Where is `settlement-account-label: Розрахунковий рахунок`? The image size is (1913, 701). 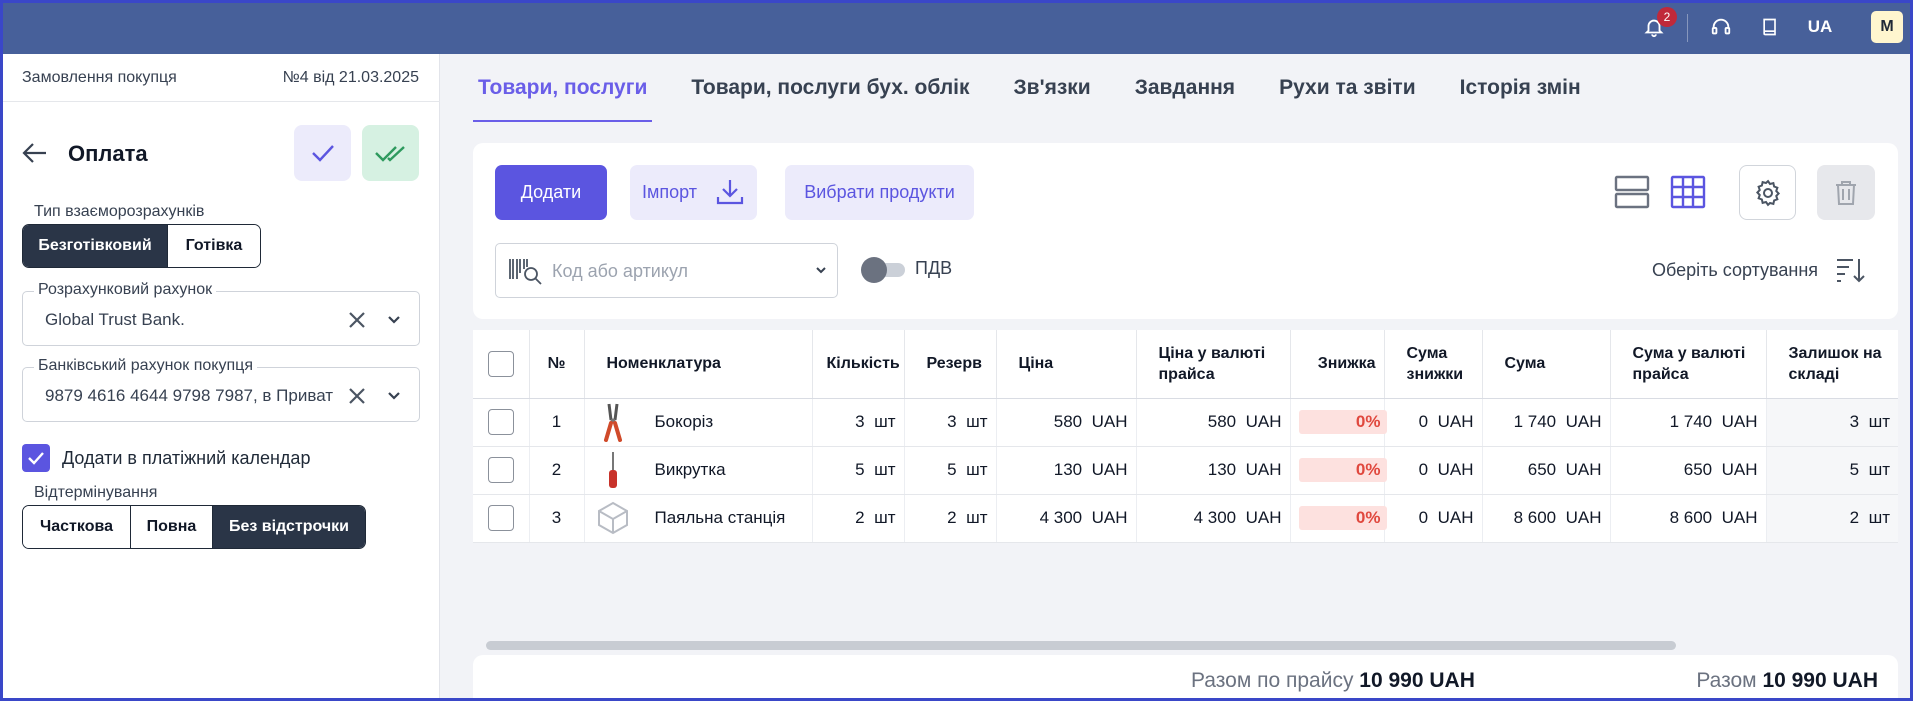
settlement-account-label: Розрахунковий рахунок is located at coordinates (125, 290).